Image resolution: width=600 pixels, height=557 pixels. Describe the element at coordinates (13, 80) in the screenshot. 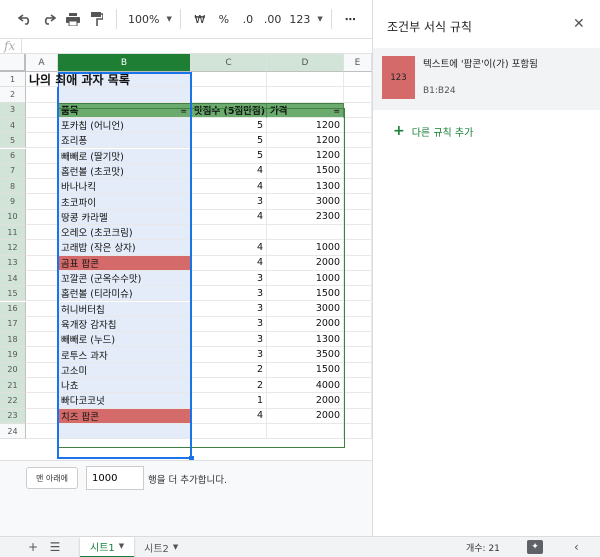

I see `row-header: 1` at that location.